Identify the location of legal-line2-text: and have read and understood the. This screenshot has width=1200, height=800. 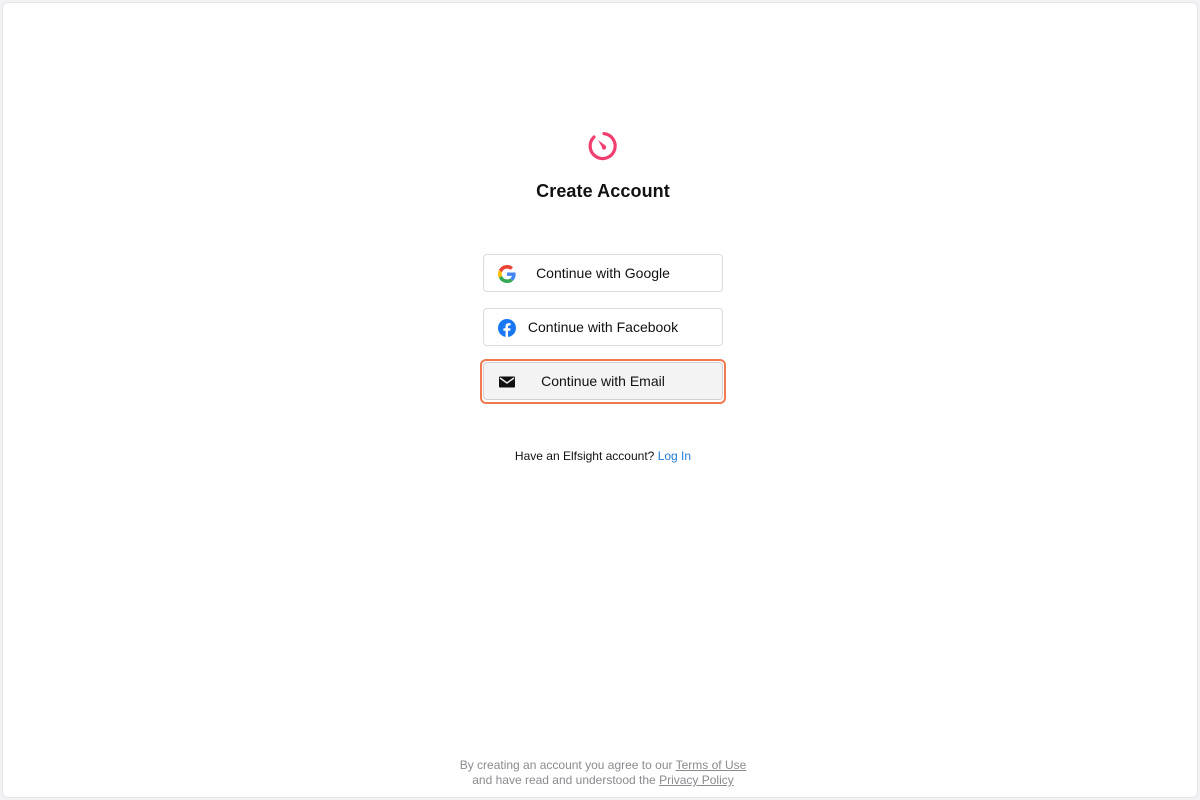
(564, 780).